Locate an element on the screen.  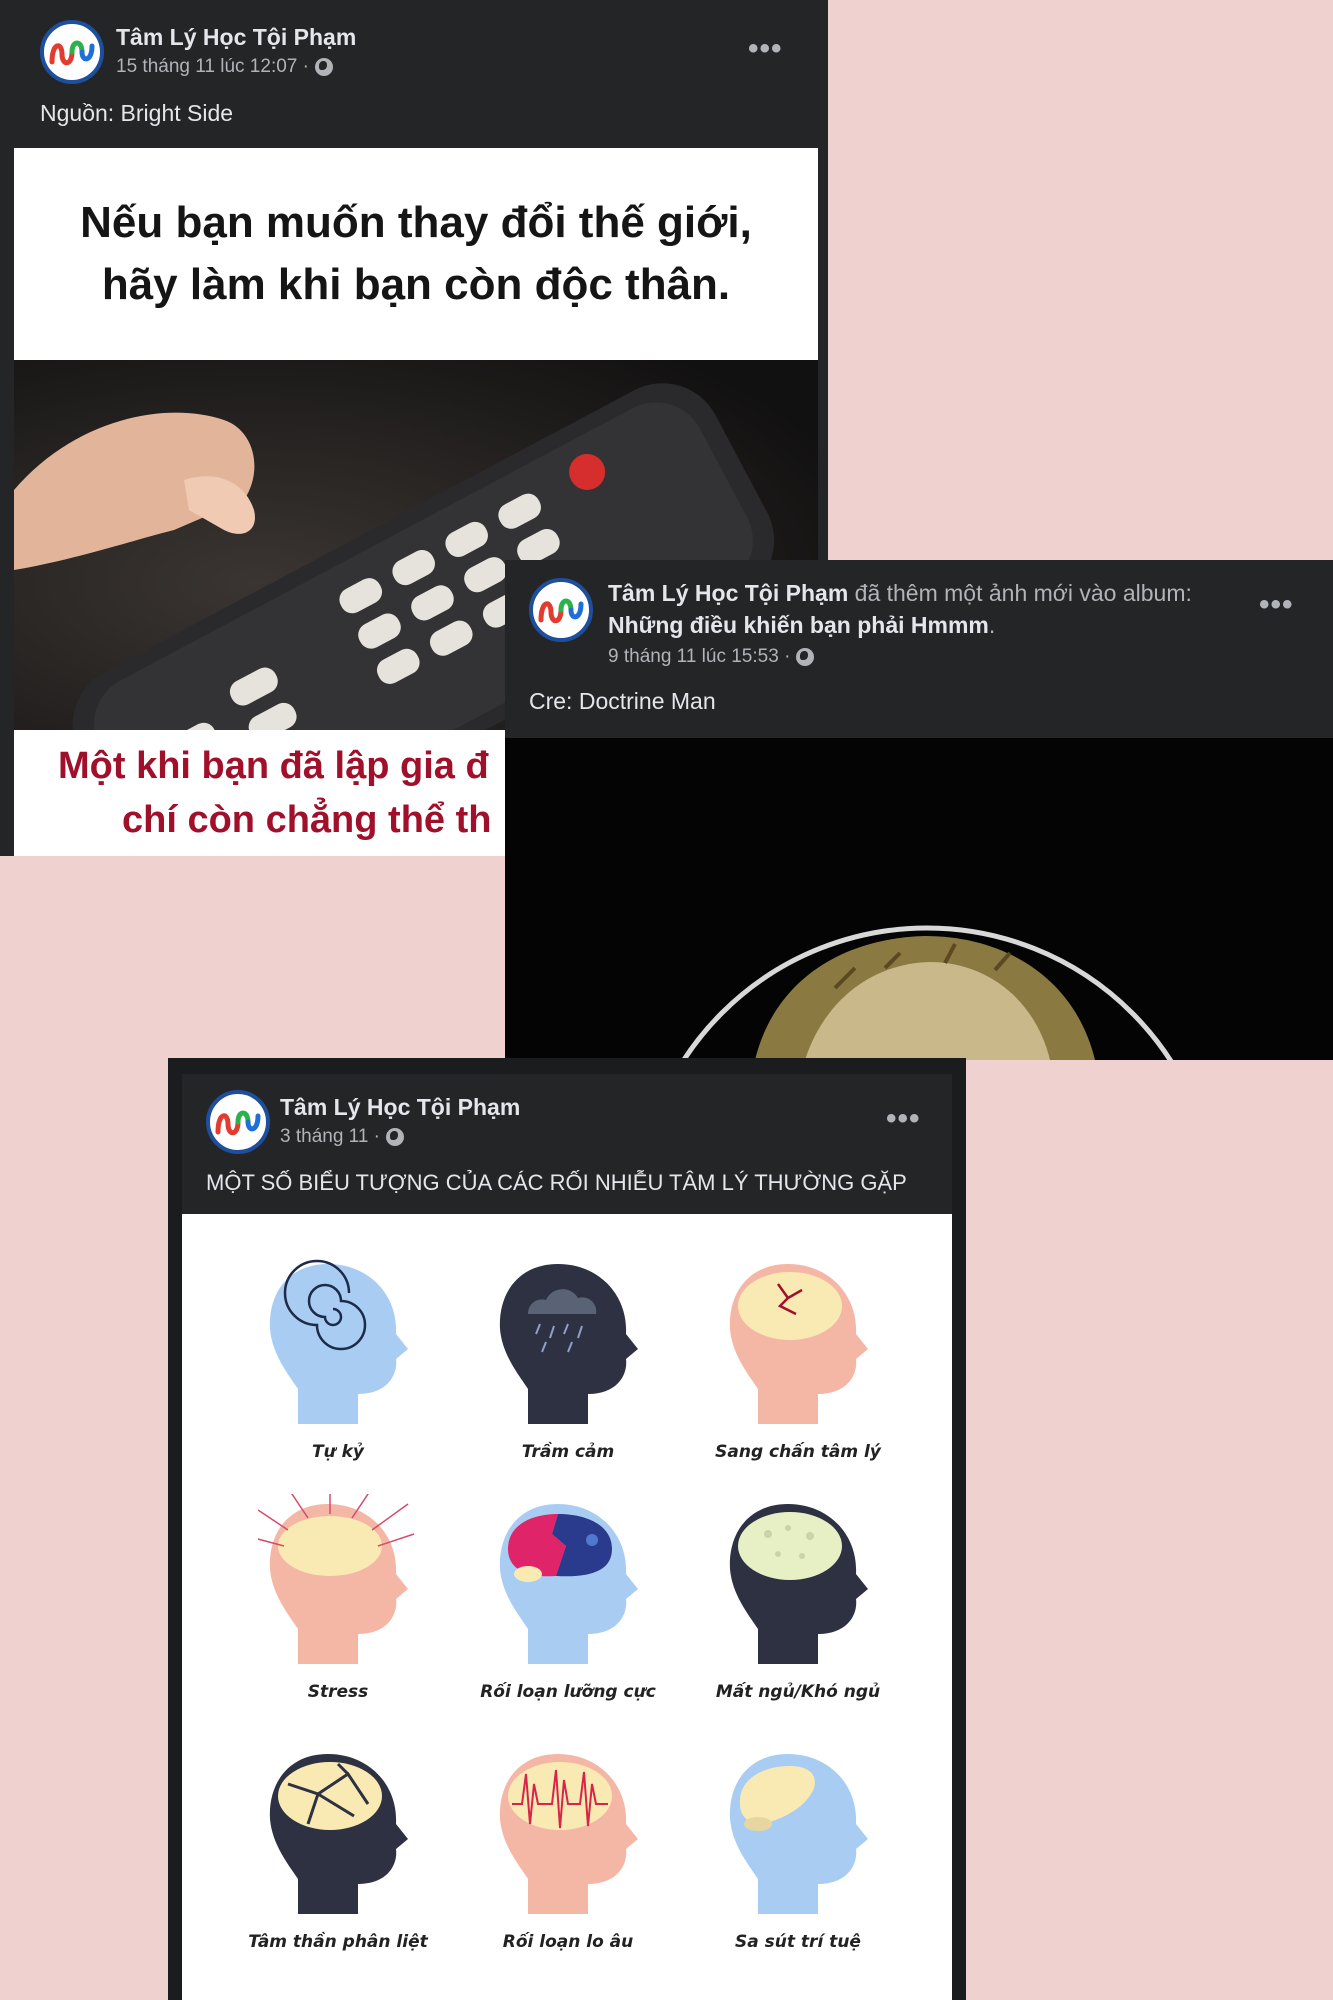
head-cell-bipolar: Rối loạn lưỡng cực is located at coordinates (568, 1609).